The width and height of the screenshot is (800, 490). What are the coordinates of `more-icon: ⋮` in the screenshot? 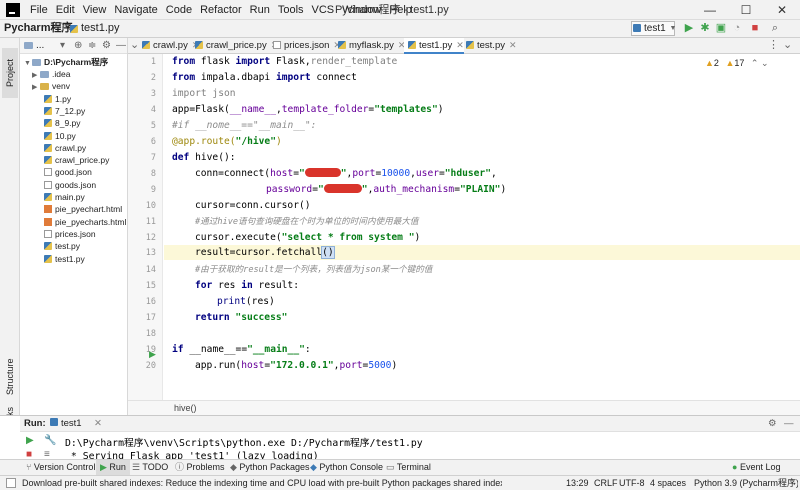 It's located at (773, 45).